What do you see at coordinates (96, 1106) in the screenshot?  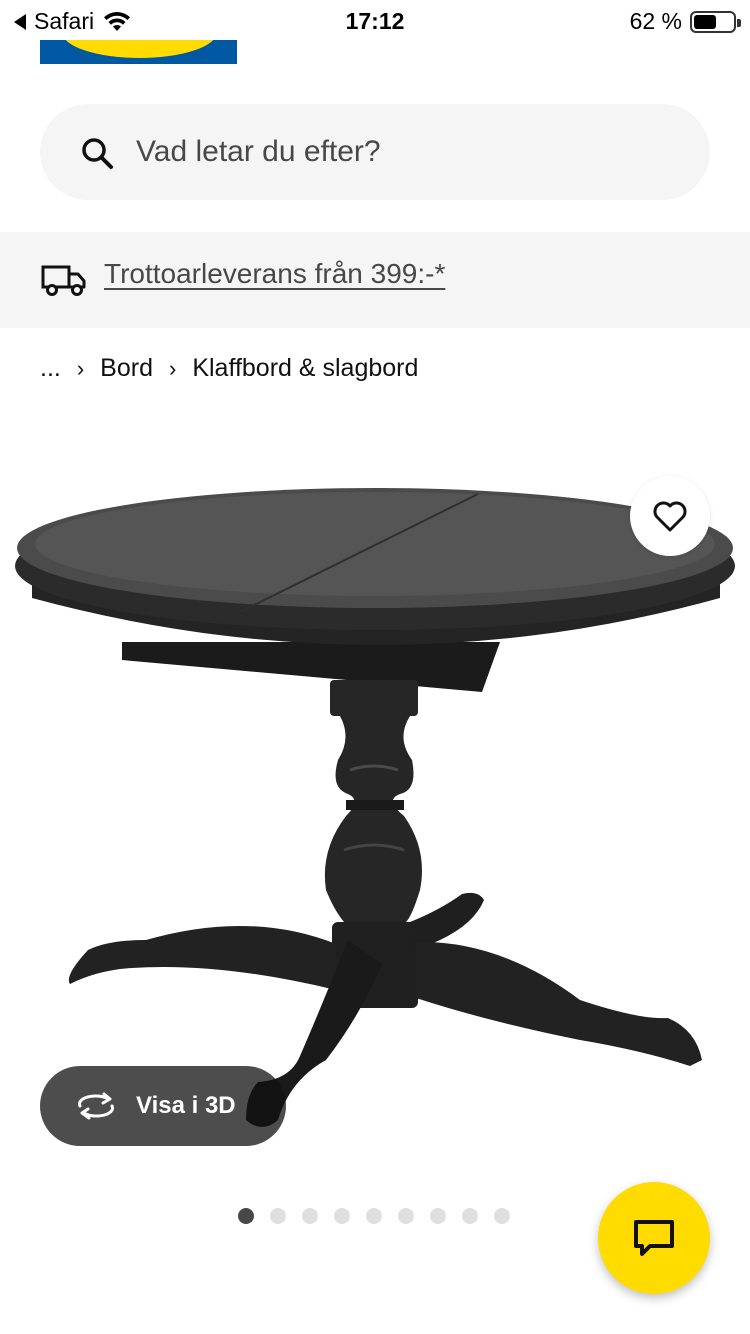 I see `rotate-3d-icon` at bounding box center [96, 1106].